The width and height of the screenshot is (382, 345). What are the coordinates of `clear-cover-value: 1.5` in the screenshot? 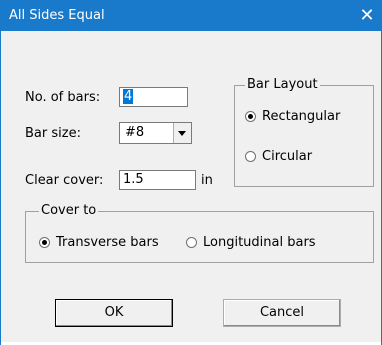 It's located at (133, 179).